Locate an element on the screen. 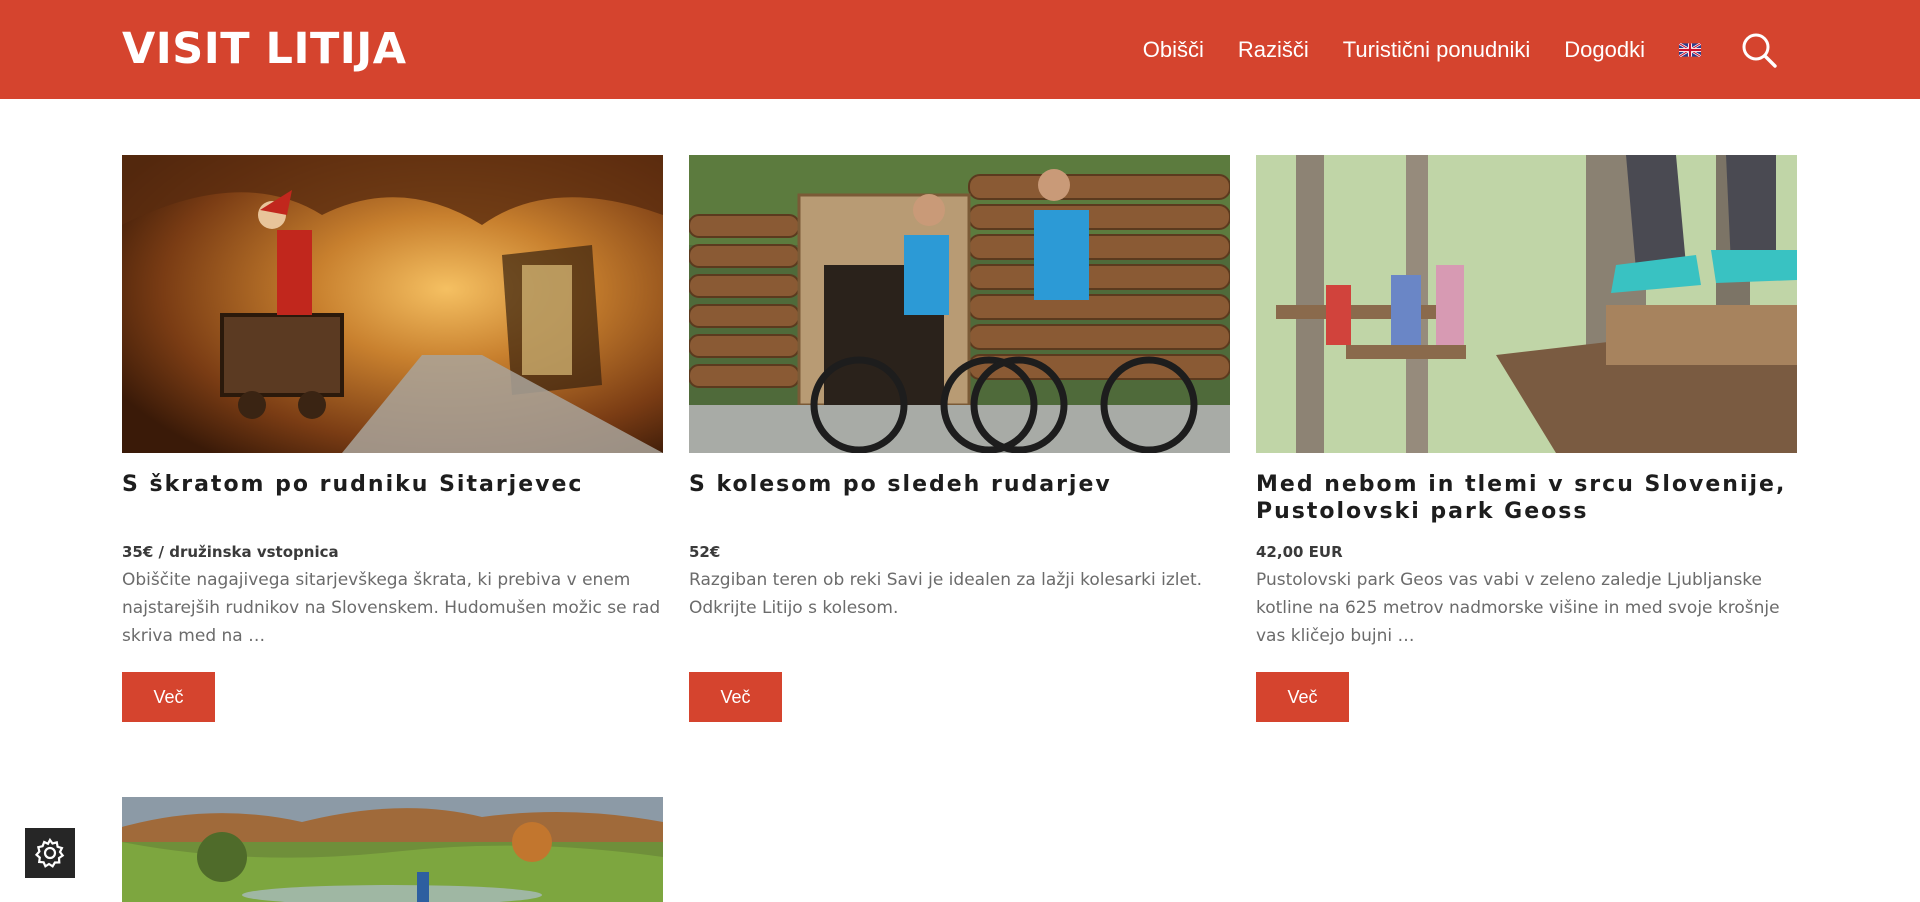 Image resolution: width=1920 pixels, height=902 pixels. cookie-settings-button is located at coordinates (50, 853).